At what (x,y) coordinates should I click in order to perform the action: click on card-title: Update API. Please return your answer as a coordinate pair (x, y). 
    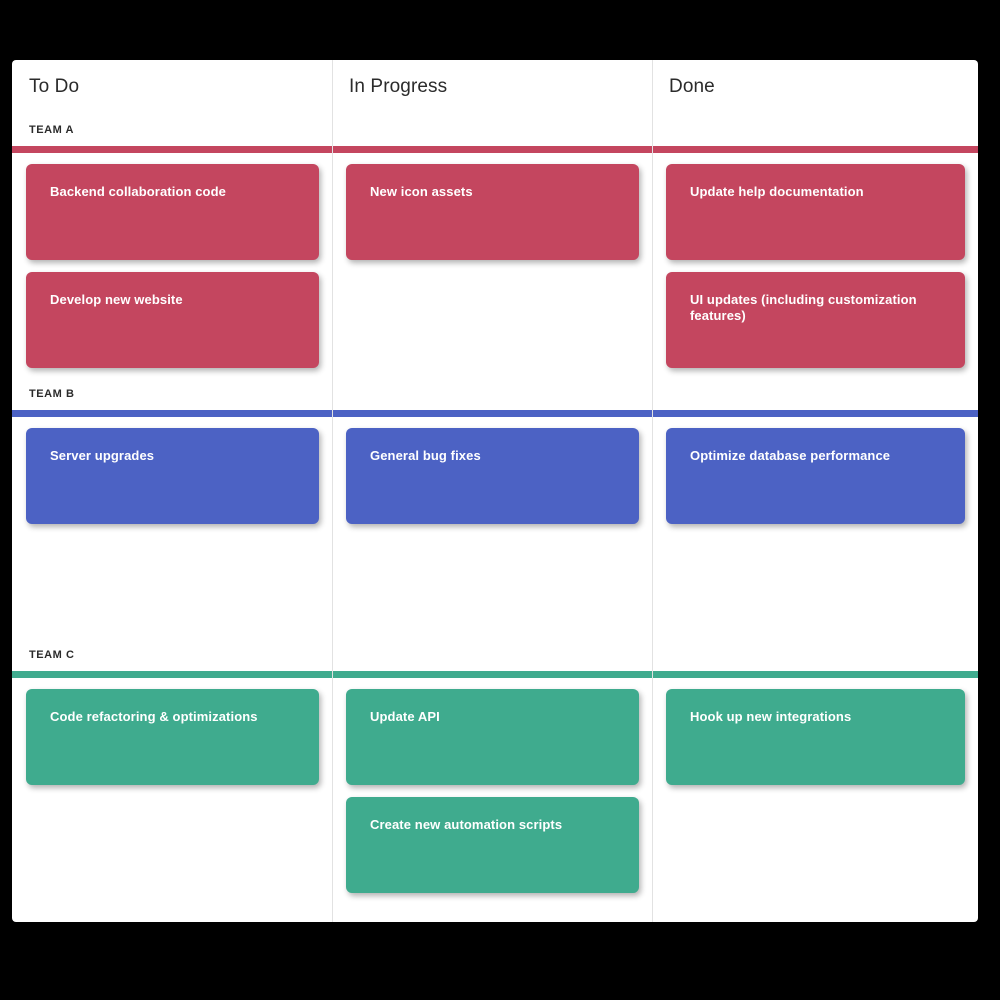
    Looking at the image, I should click on (405, 716).